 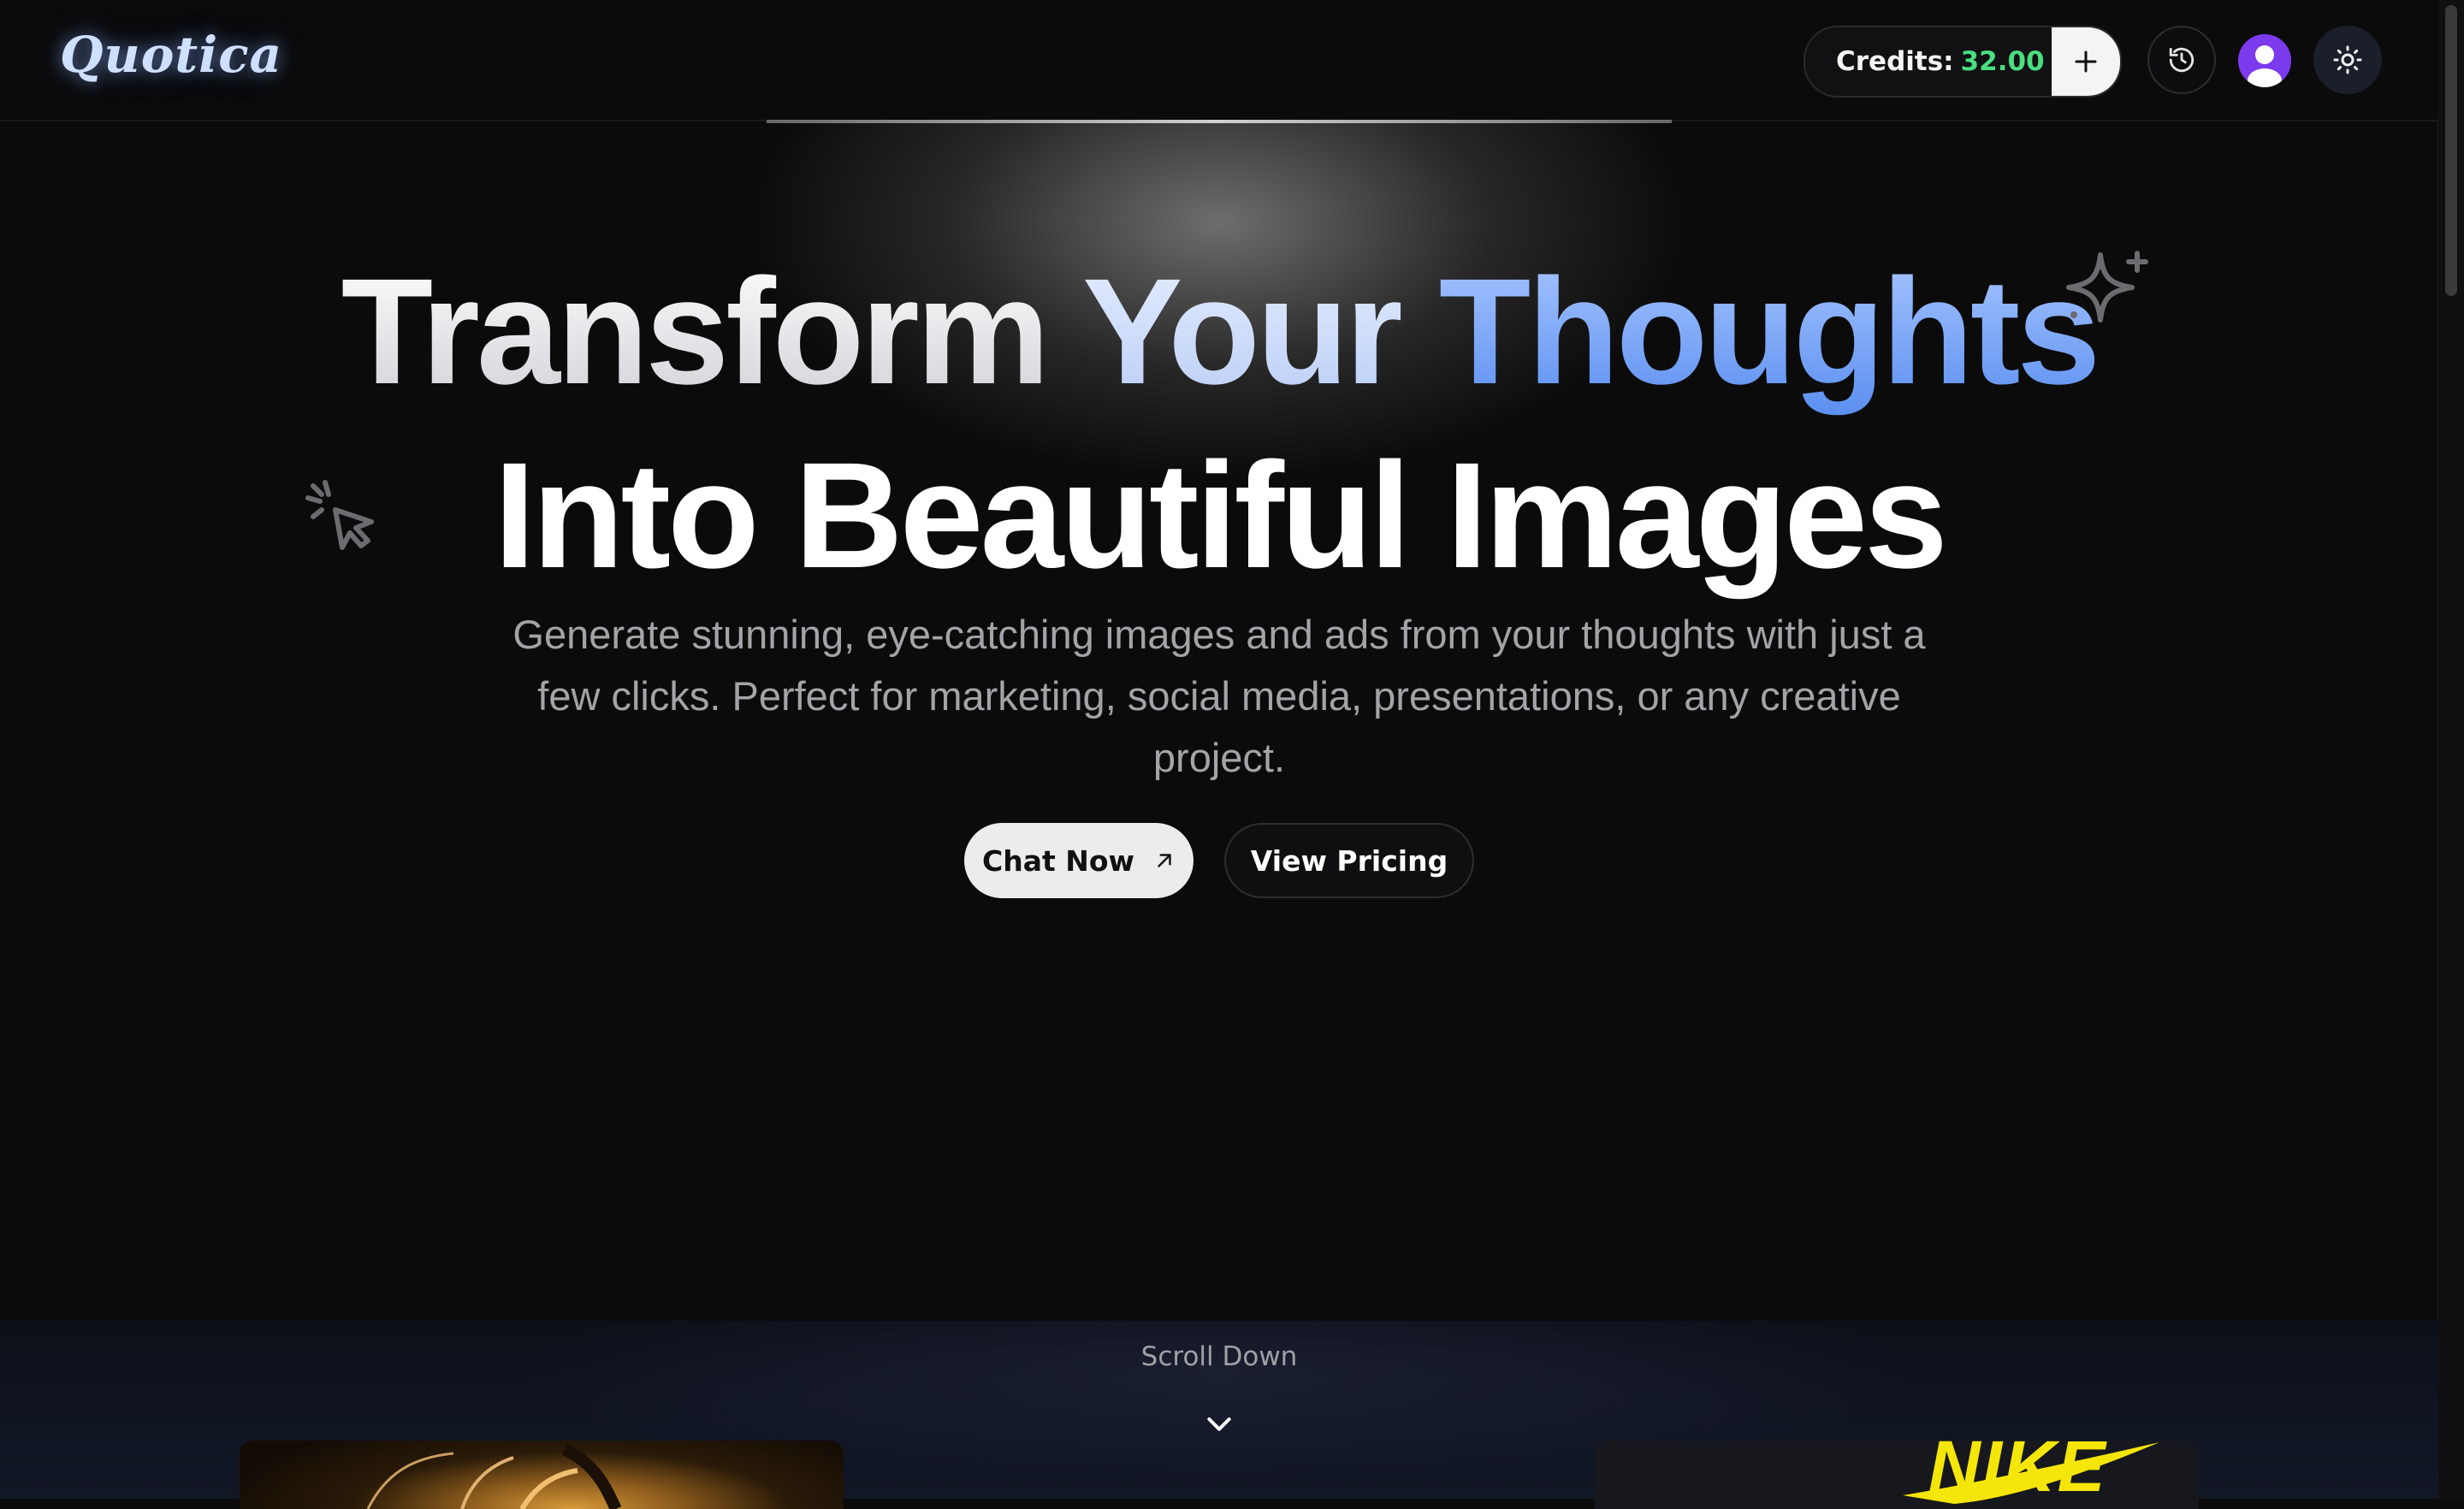 I want to click on theme-toggle-button, so click(x=2347, y=60).